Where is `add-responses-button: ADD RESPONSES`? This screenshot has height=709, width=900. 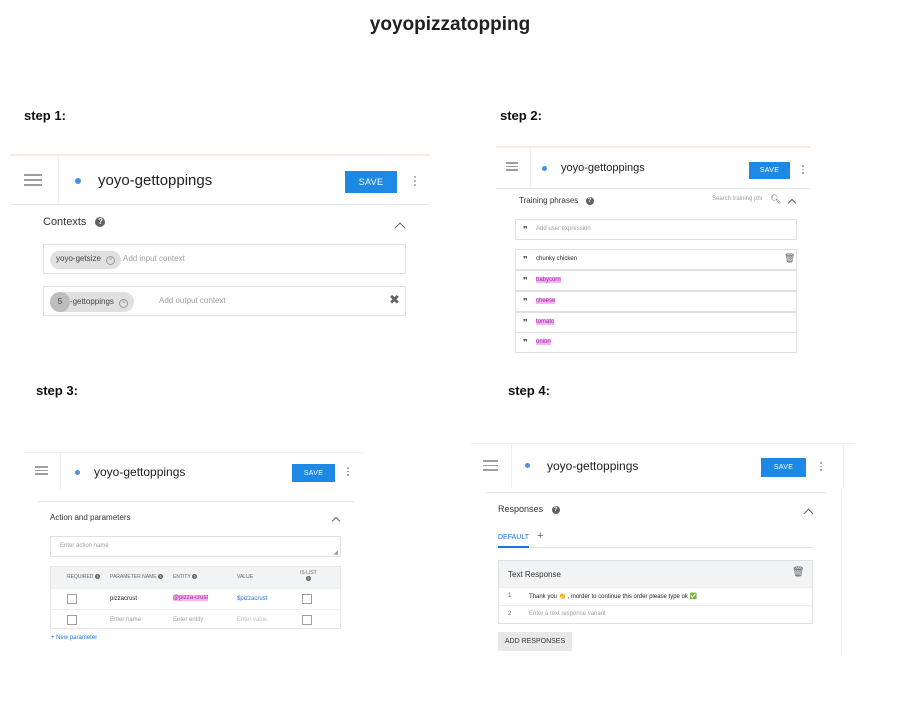
add-responses-button: ADD RESPONSES is located at coordinates (535, 641).